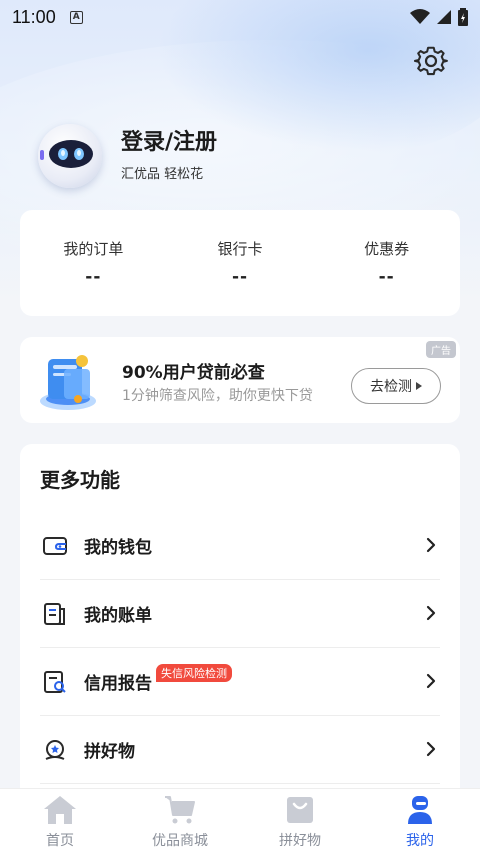 The height and width of the screenshot is (854, 480). I want to click on stat-label: 我的订单, so click(93, 249).